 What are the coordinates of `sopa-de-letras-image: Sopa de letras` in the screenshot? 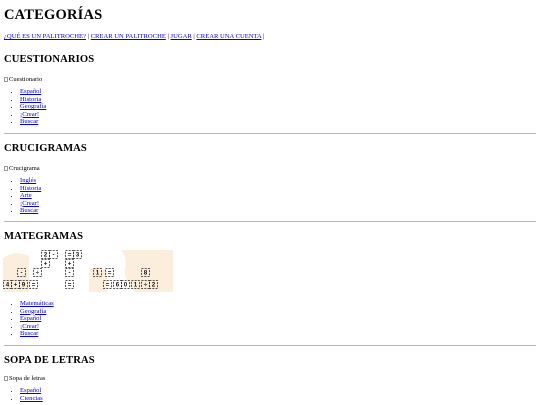 It's located at (270, 378).